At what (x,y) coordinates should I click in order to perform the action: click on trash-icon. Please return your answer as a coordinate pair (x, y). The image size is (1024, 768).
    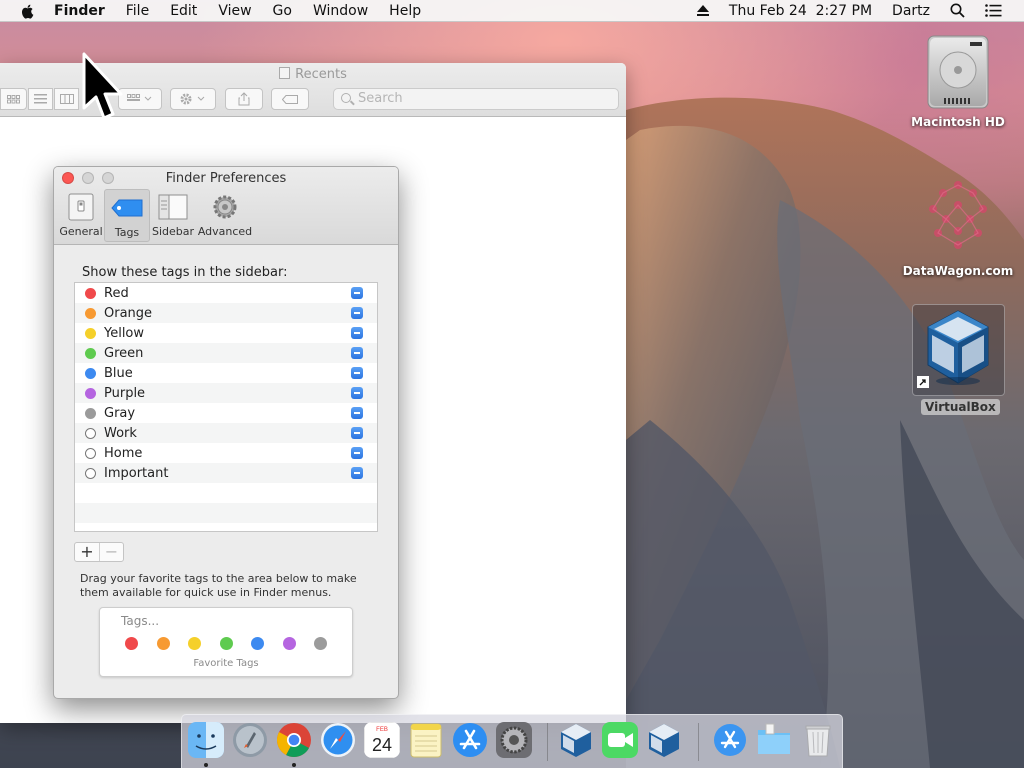
    Looking at the image, I should click on (818, 740).